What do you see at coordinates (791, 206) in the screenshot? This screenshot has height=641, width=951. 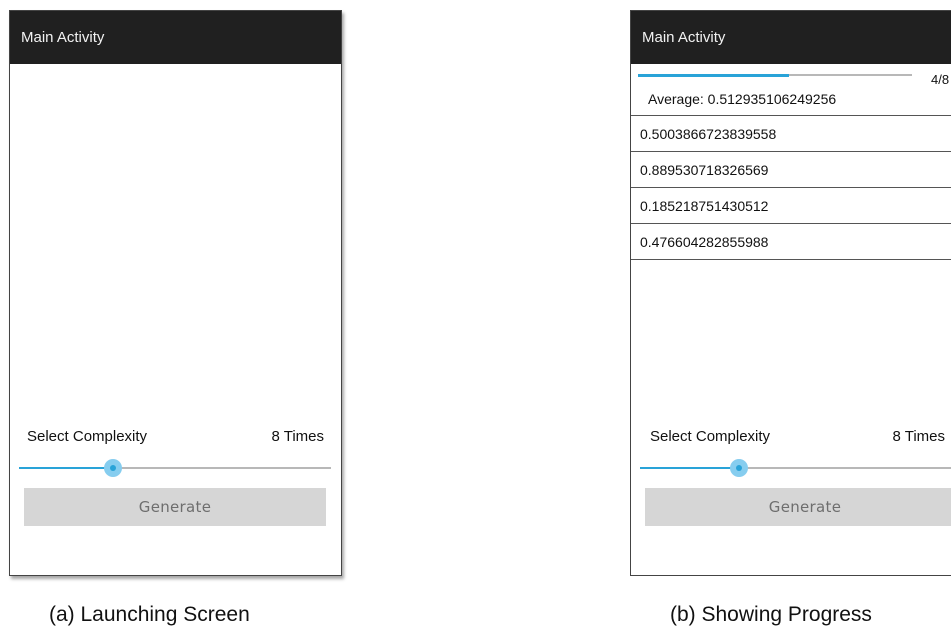 I see `list-item: 0.185218751430512` at bounding box center [791, 206].